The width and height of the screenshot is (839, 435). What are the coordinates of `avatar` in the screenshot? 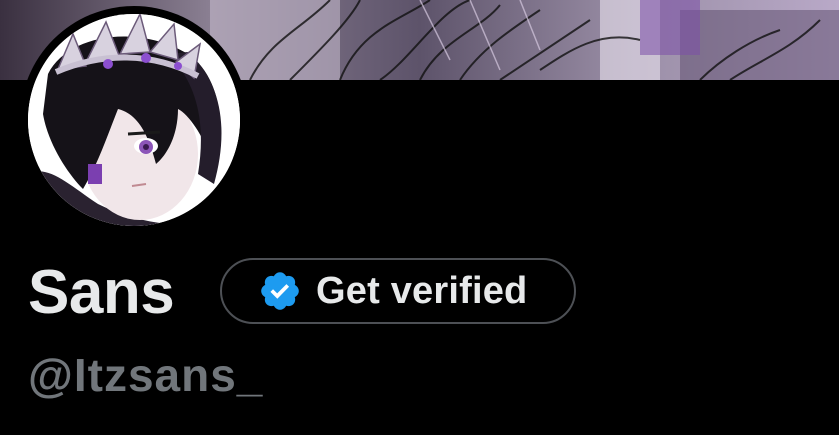 It's located at (134, 120).